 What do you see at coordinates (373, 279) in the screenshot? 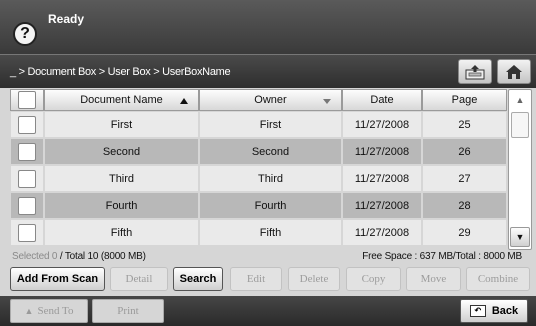
I see `copy-button: Copy` at bounding box center [373, 279].